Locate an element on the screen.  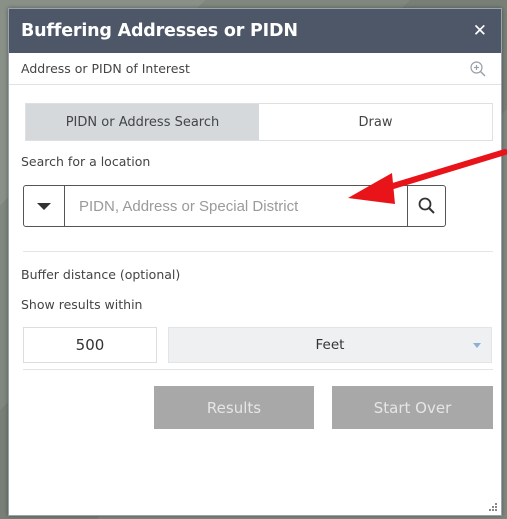
buffer-distance-label: Buffer distance (optional) is located at coordinates (101, 274).